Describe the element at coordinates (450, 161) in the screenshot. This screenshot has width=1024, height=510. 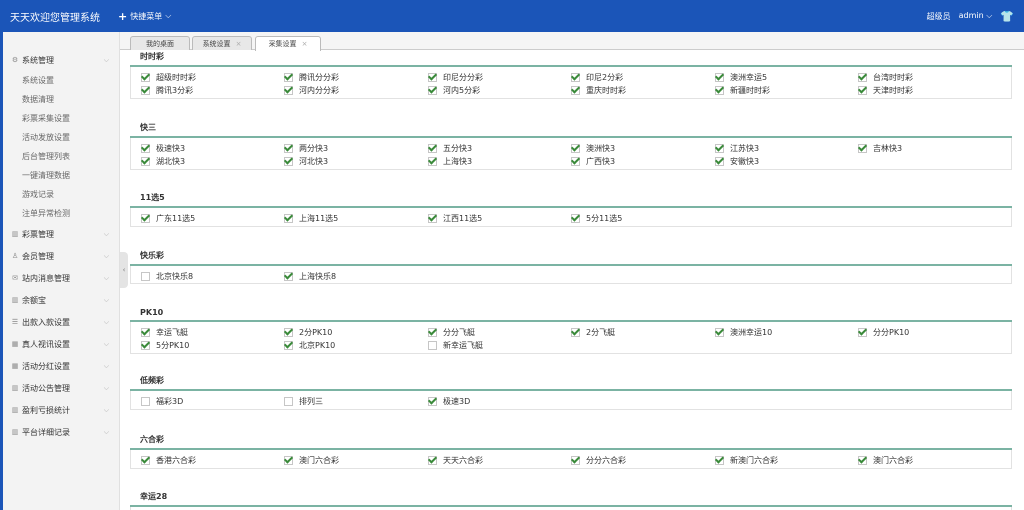
I see `lottery-checkbox-item: 上海快3` at that location.